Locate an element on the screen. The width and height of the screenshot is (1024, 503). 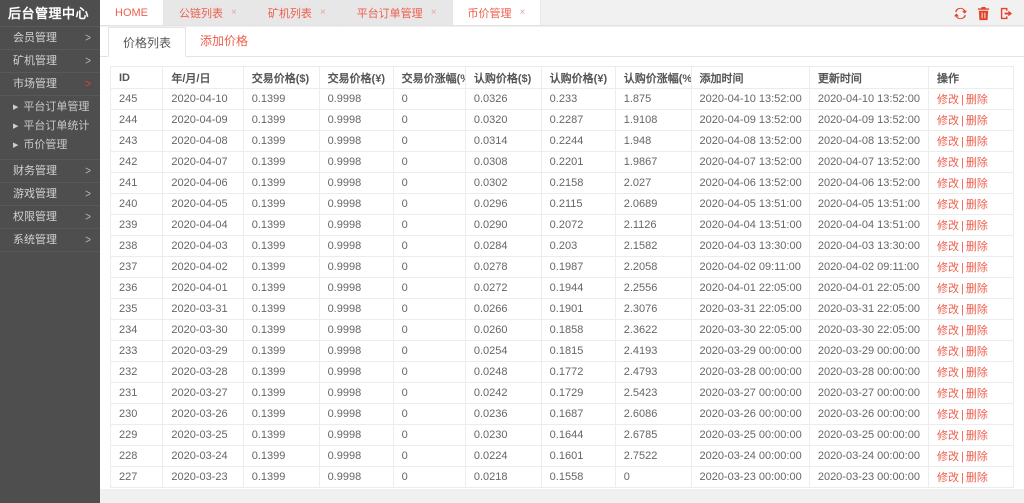
table-cell: 2020-04-08 is located at coordinates (203, 141).